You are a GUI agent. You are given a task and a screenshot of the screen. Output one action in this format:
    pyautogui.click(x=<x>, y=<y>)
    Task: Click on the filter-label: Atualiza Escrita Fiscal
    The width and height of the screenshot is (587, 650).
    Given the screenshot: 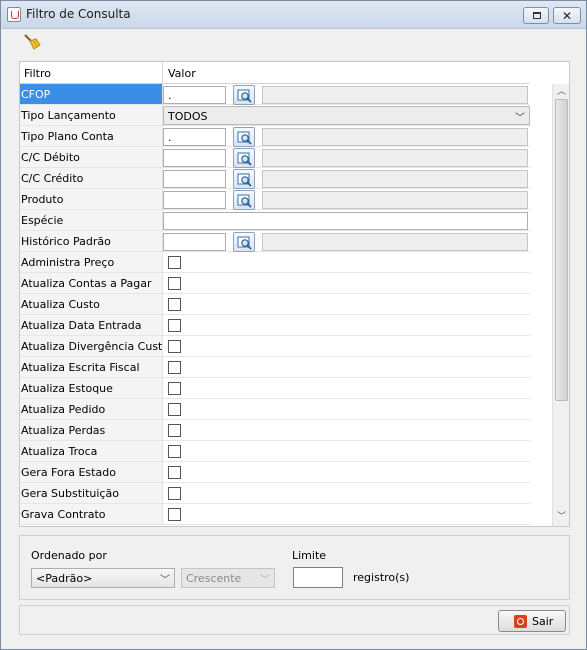 What is the action you would take?
    pyautogui.click(x=91, y=367)
    